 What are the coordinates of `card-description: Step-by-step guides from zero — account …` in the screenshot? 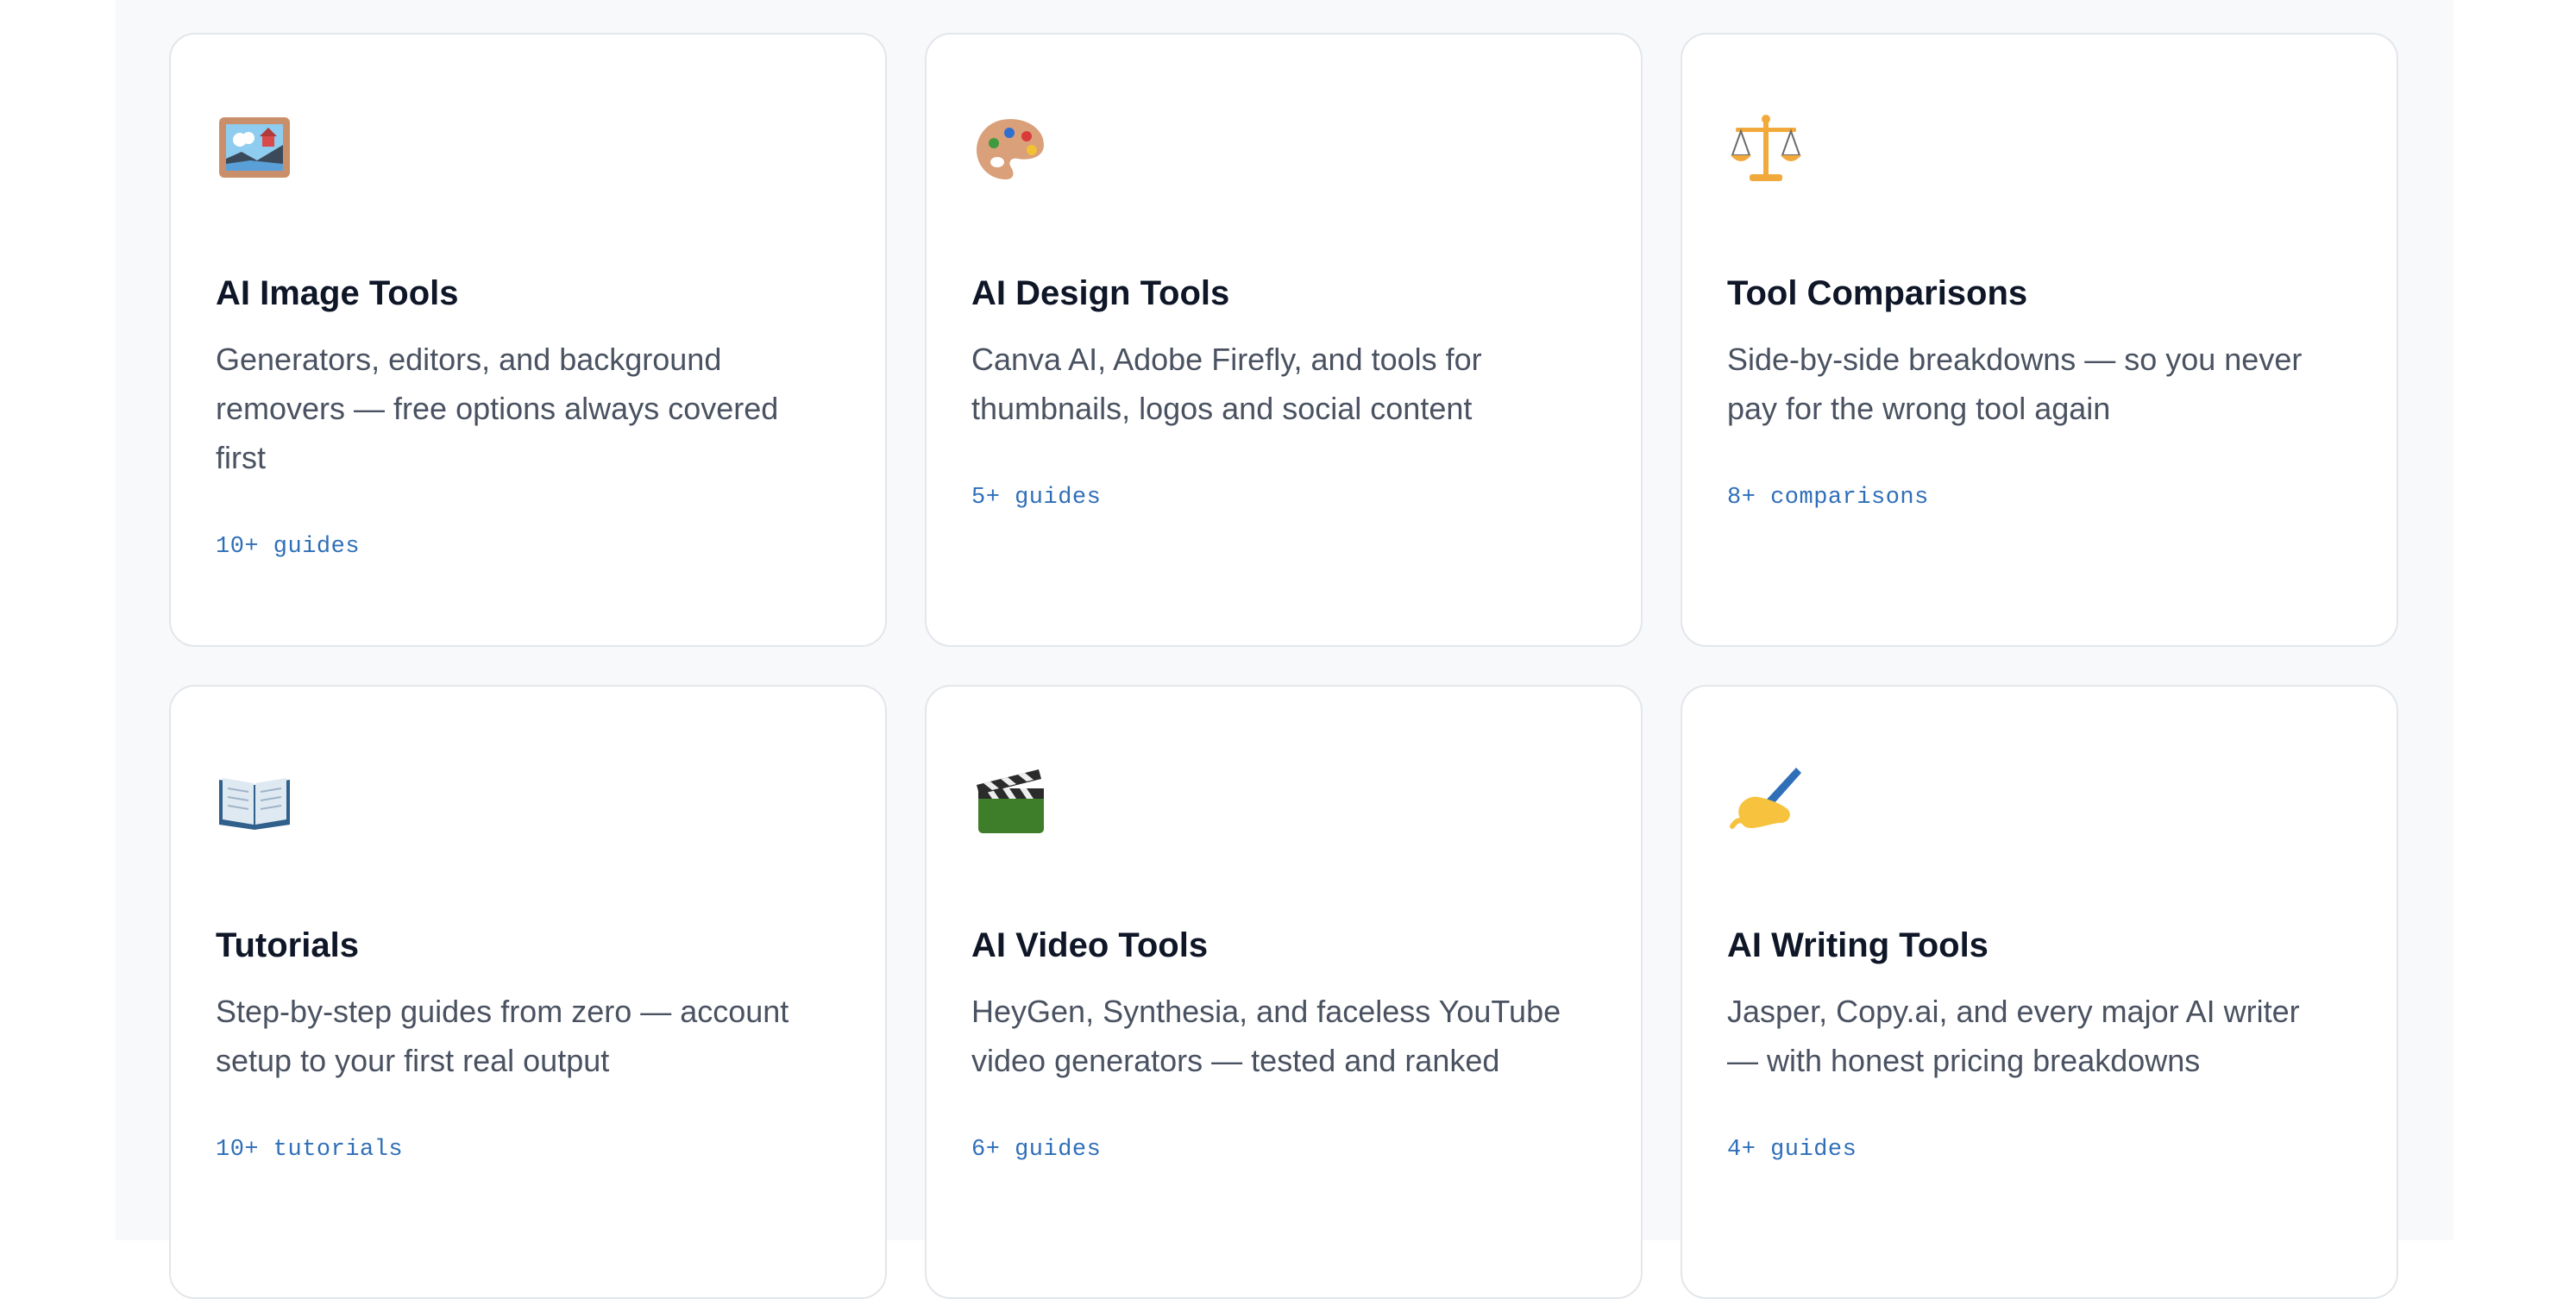 It's located at (502, 1036).